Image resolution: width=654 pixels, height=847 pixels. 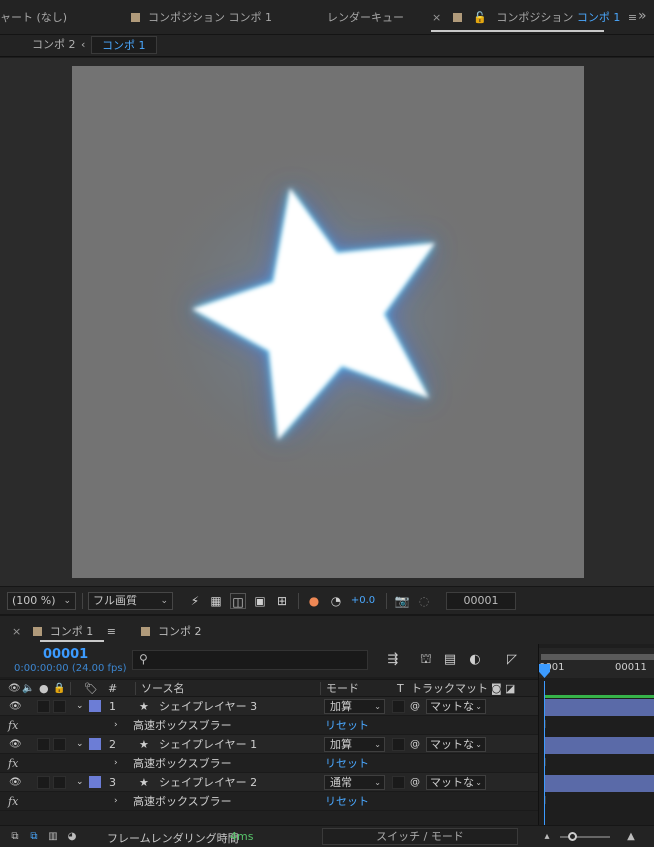 I want to click on magnification-dropdown: (100 %) ⌄, so click(x=41, y=601).